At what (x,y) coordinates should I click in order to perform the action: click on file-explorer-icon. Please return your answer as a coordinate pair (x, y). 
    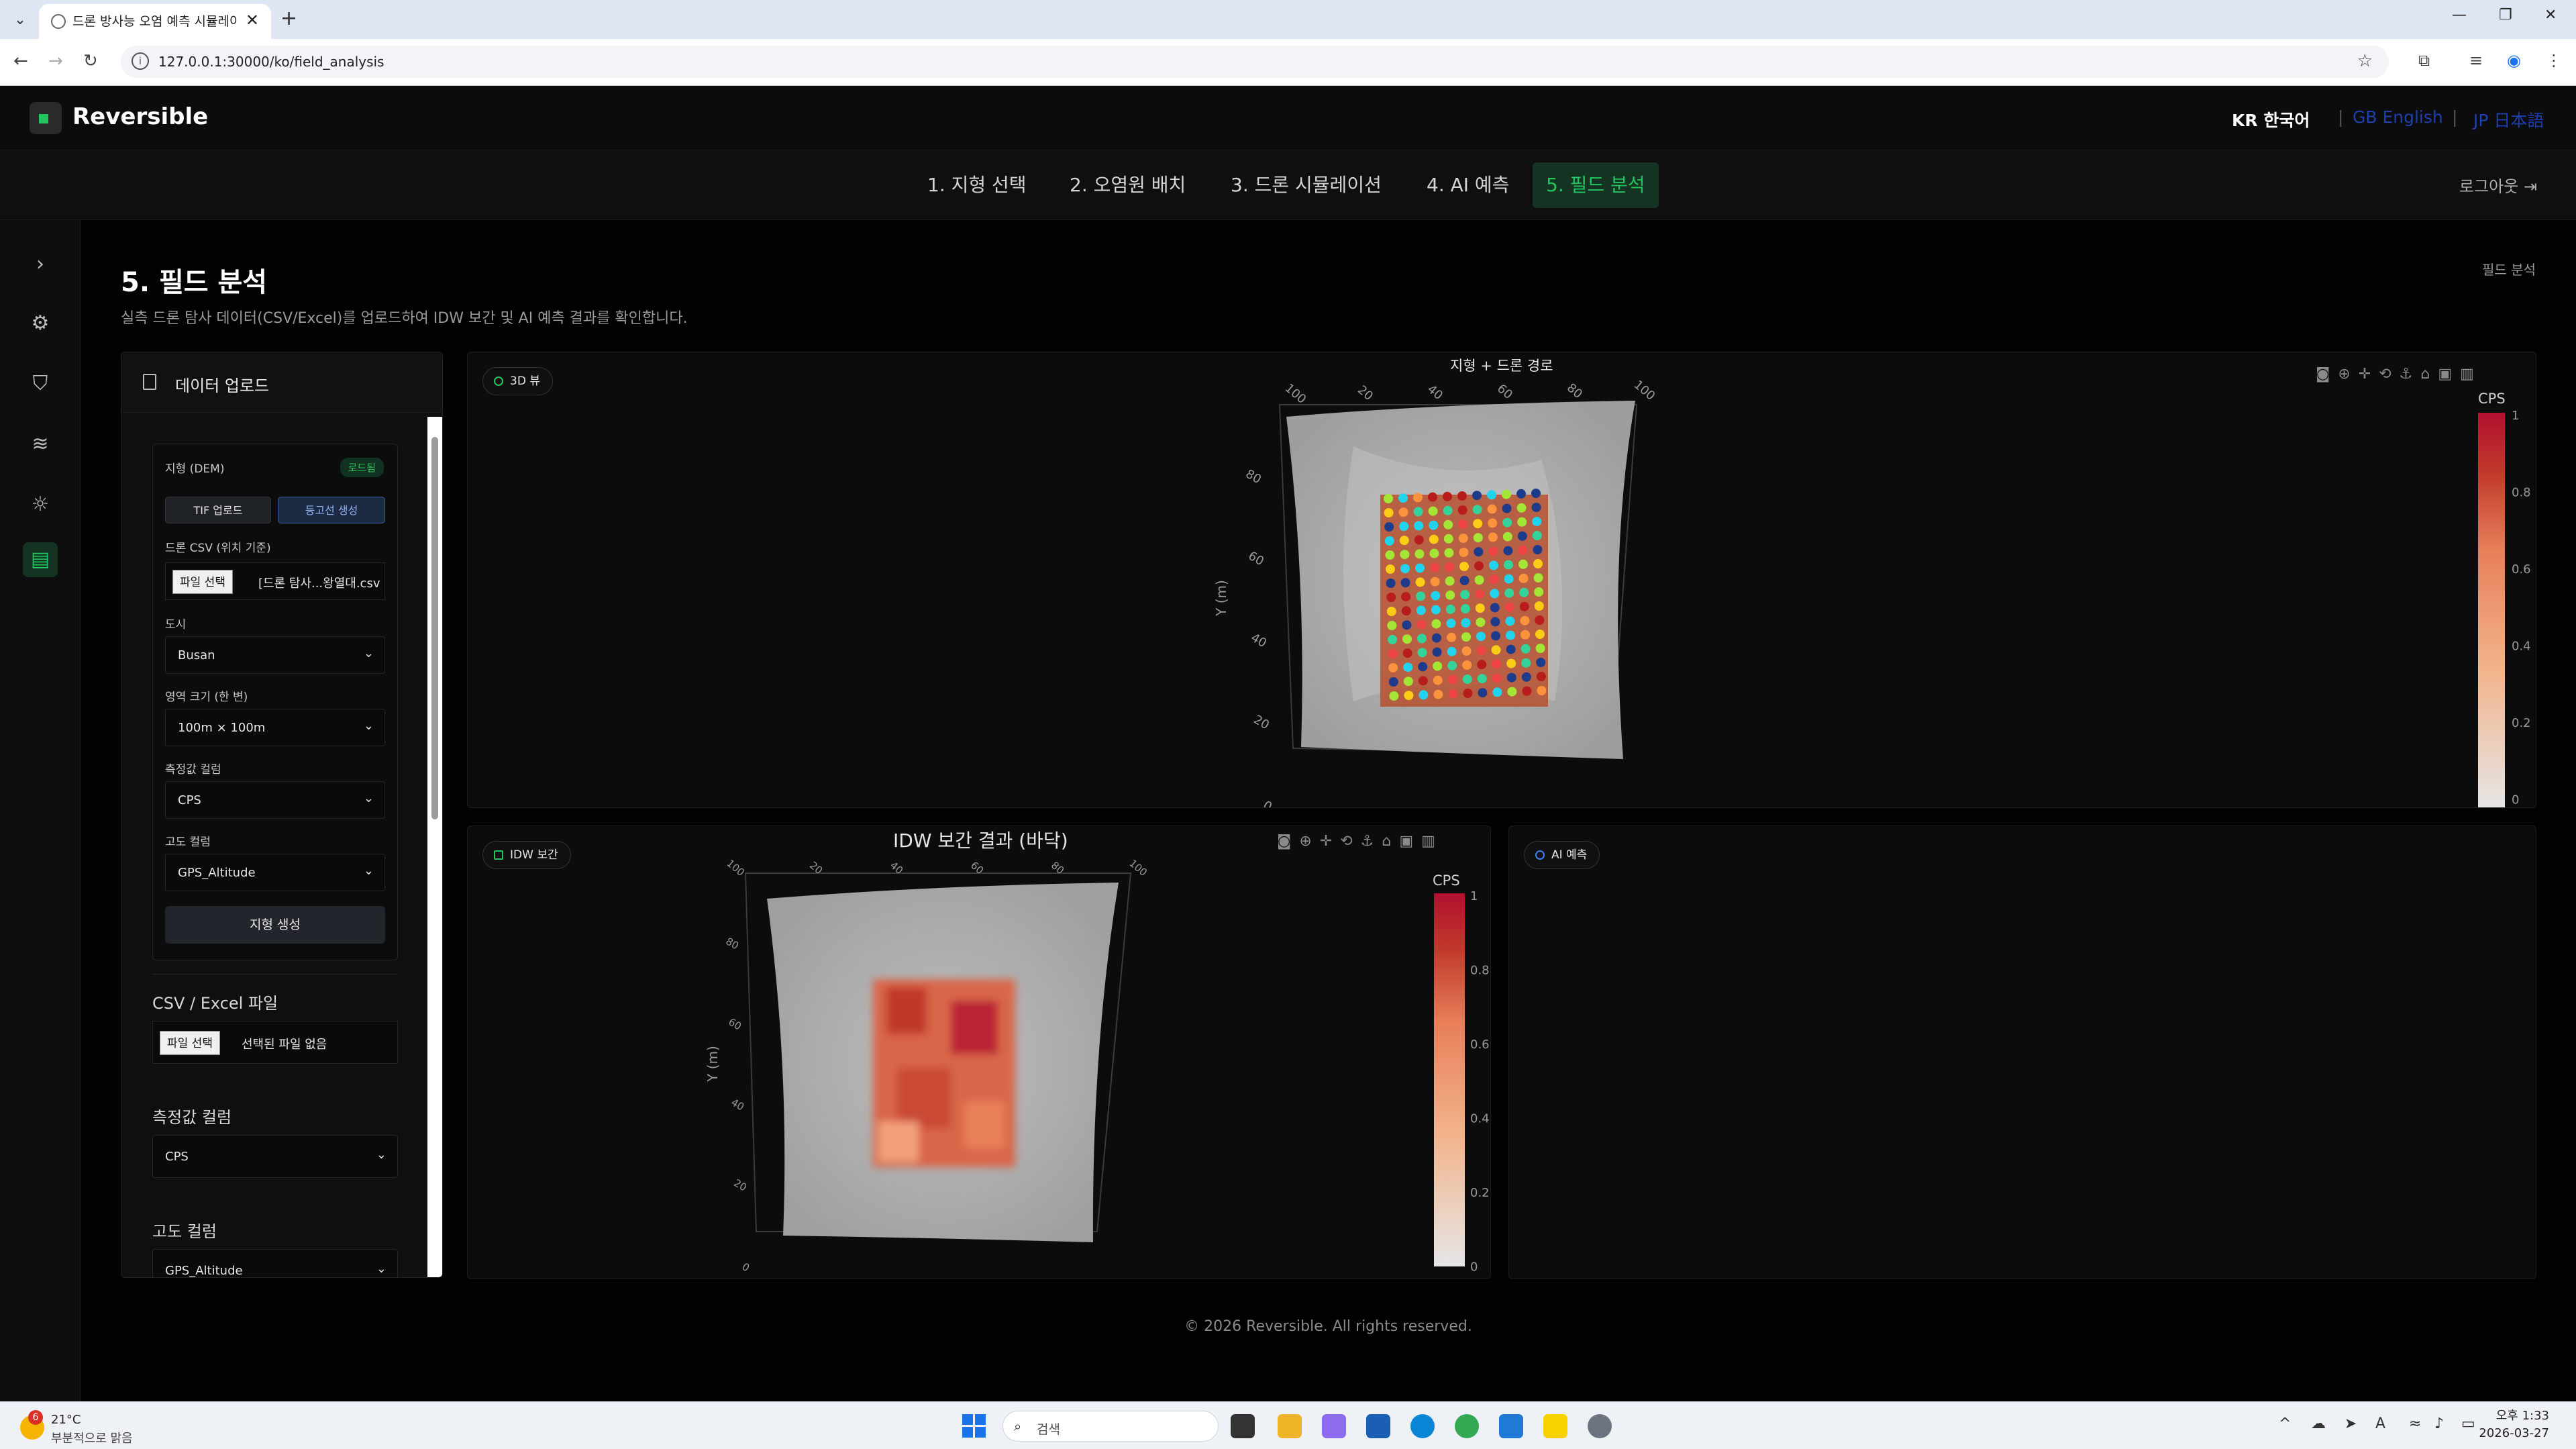
    Looking at the image, I should click on (1290, 1426).